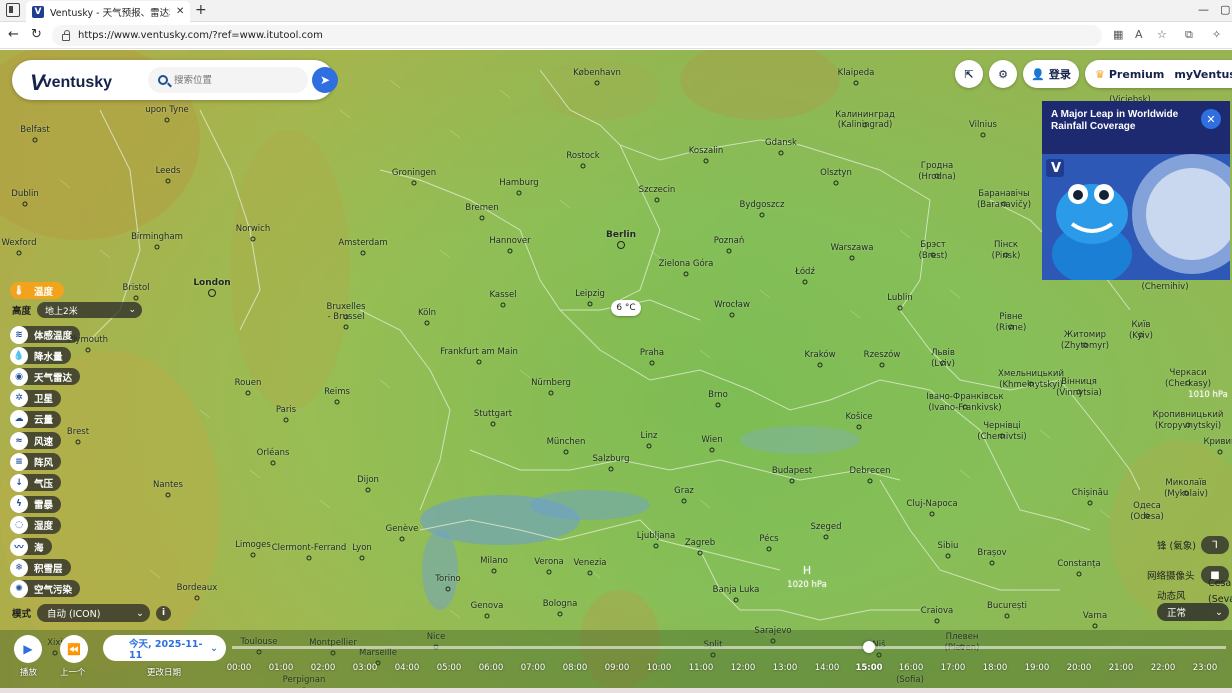  What do you see at coordinates (234, 80) in the screenshot?
I see `search-input` at bounding box center [234, 80].